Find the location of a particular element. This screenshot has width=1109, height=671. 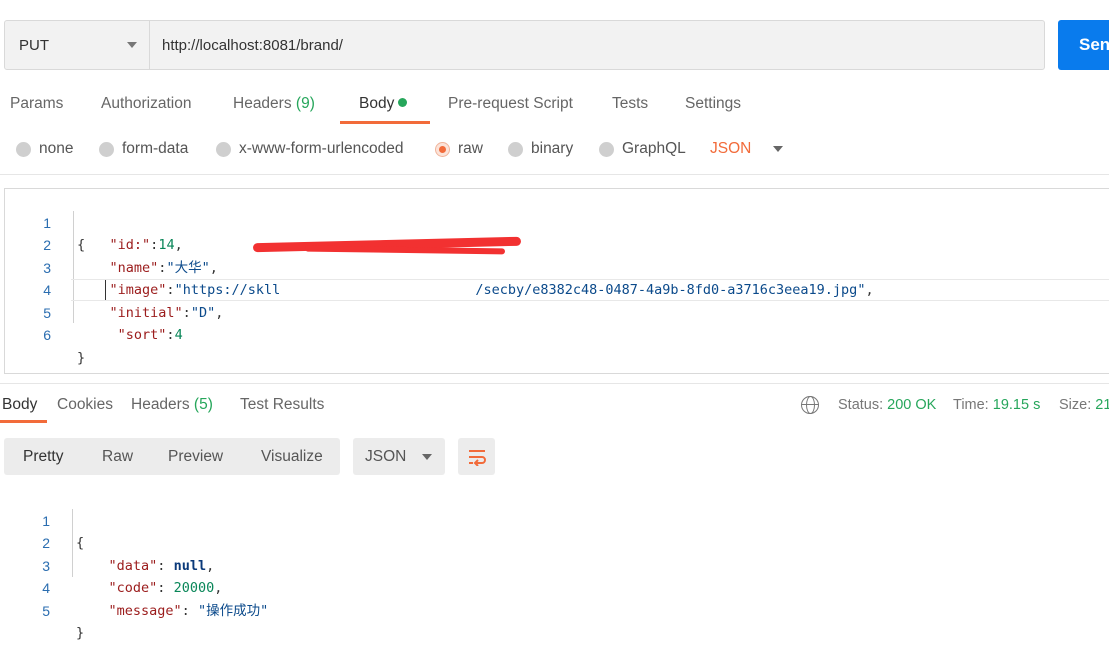

headers-count: (5) is located at coordinates (203, 404).